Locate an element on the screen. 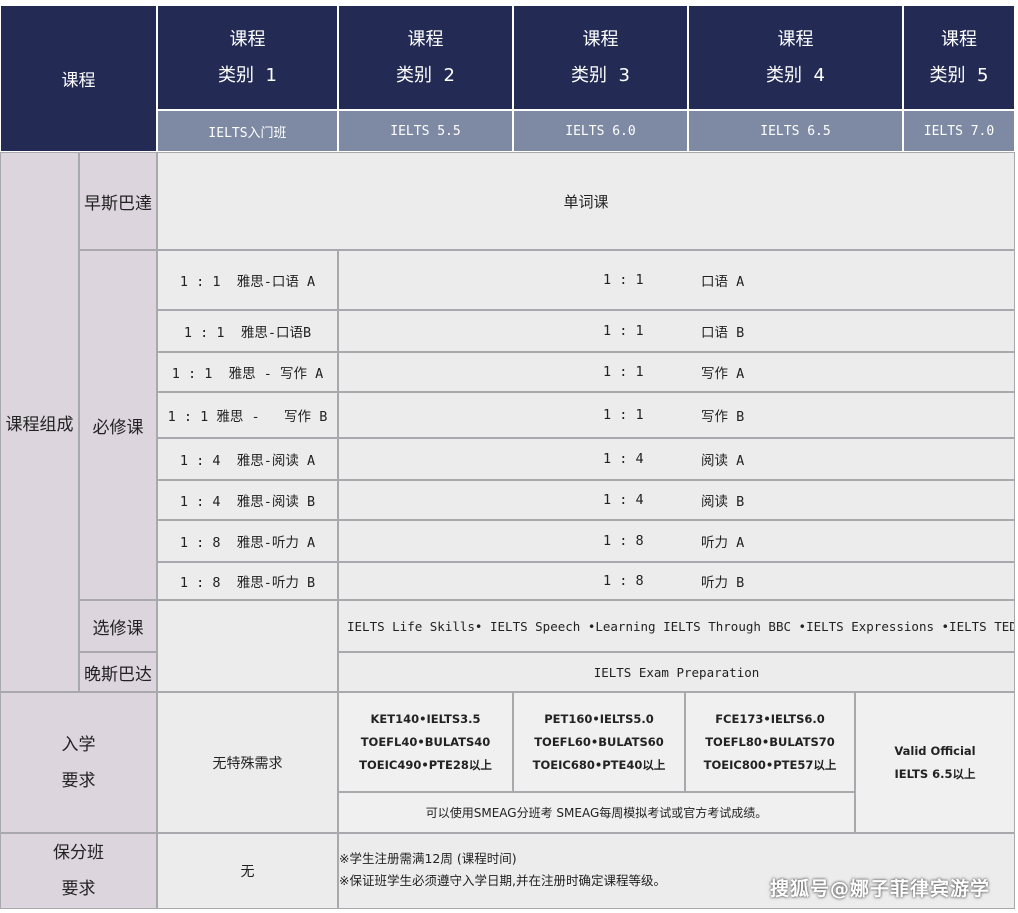  header-category-5: 课程 类别 5 is located at coordinates (959, 57).